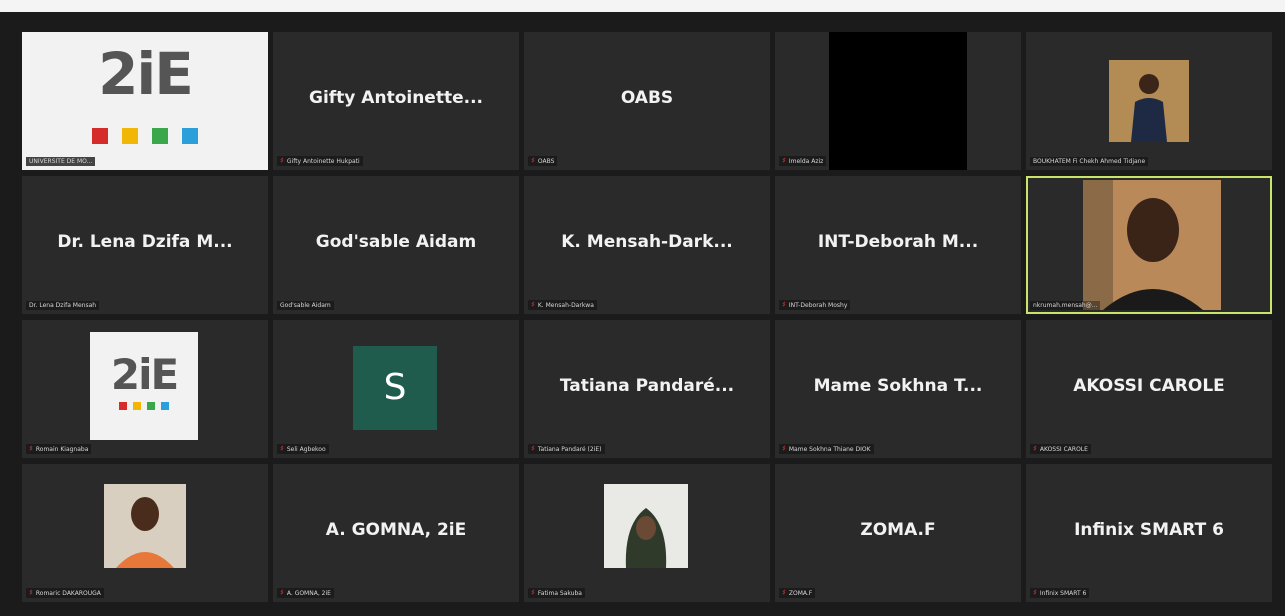 The height and width of the screenshot is (616, 1285). What do you see at coordinates (320, 161) in the screenshot?
I see `participant-label: ♯ Gifty Antoinette Hukpati` at bounding box center [320, 161].